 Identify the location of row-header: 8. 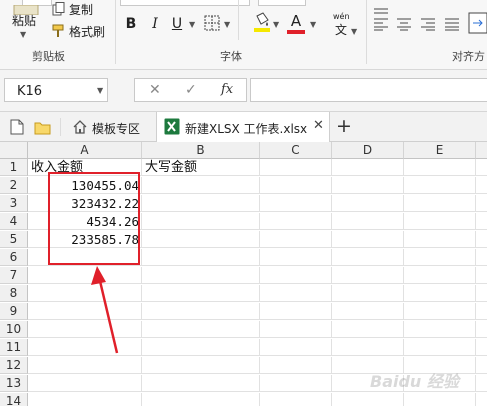
(14, 293).